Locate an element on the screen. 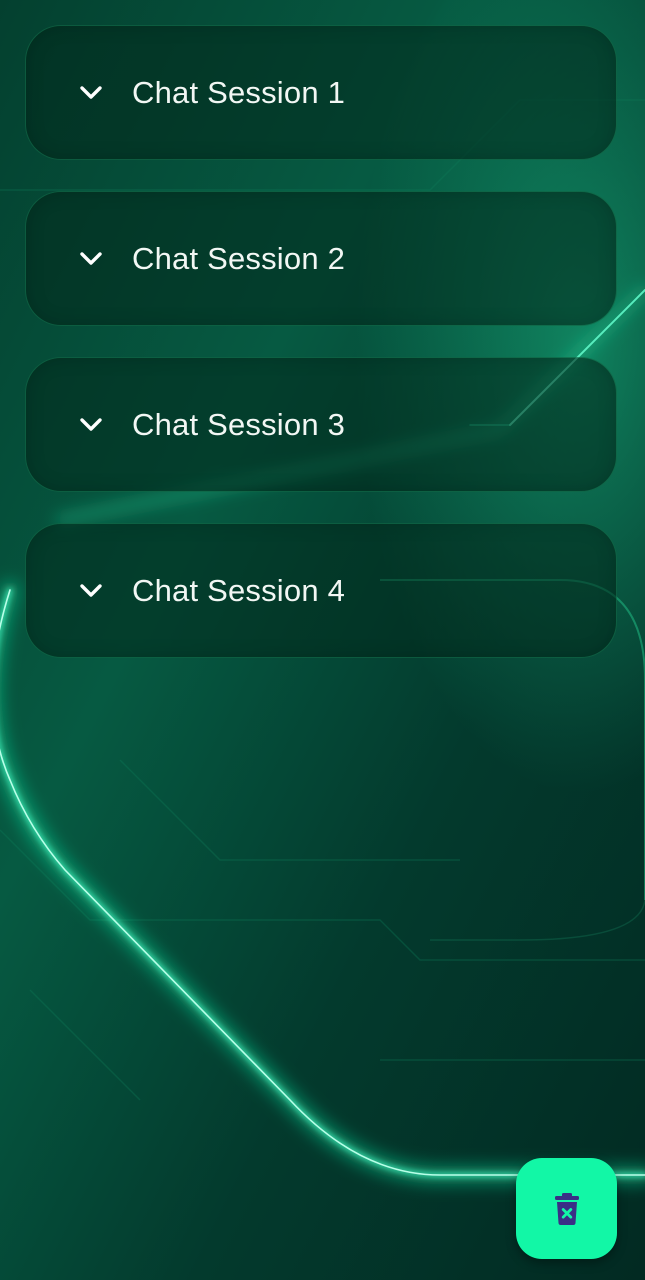 This screenshot has width=645, height=1280. delete-all-sessions-button is located at coordinates (566, 1208).